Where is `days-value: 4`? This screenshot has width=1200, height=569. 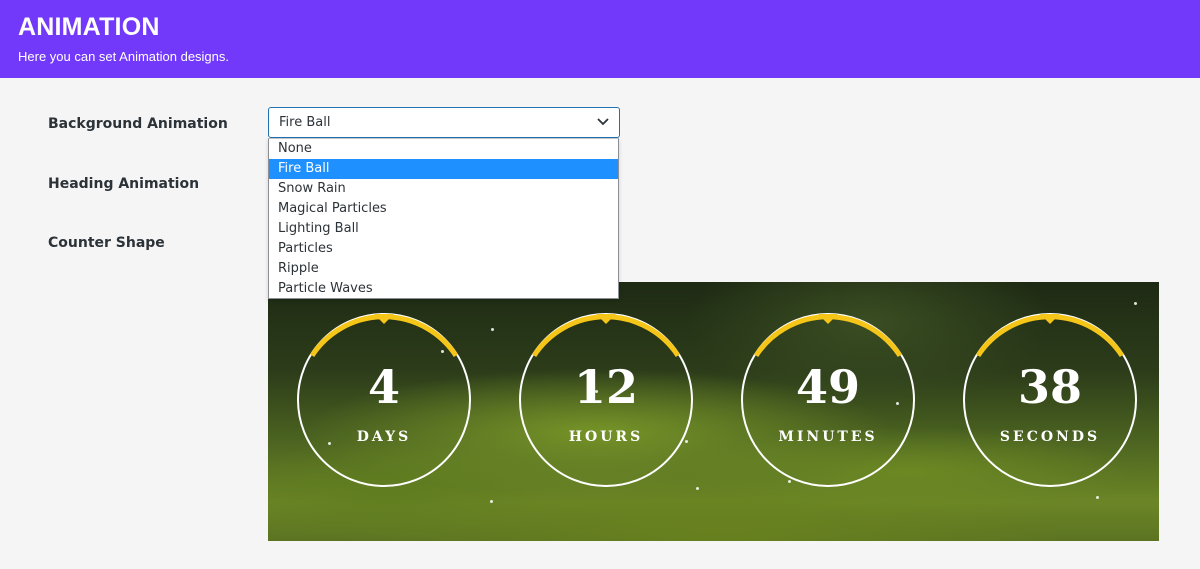 days-value: 4 is located at coordinates (383, 387).